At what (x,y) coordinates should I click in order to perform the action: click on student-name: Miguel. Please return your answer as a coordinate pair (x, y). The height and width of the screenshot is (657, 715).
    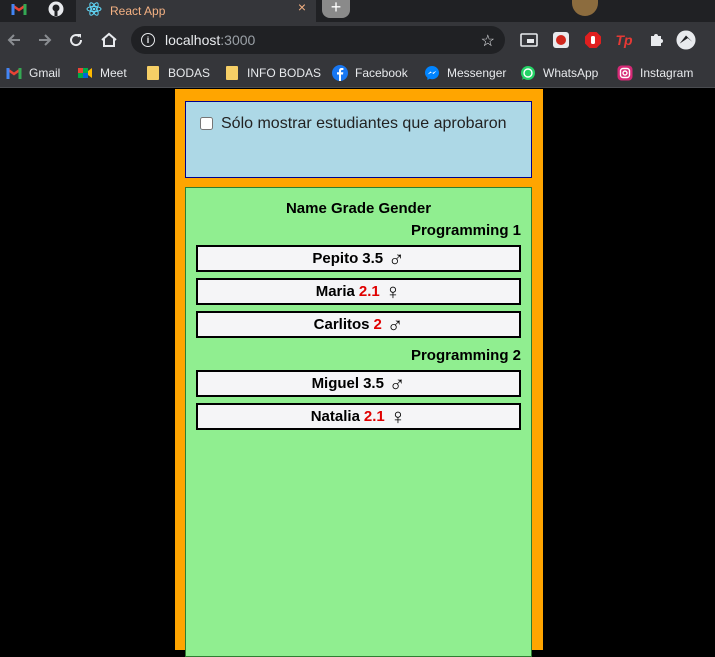
    Looking at the image, I should click on (335, 383).